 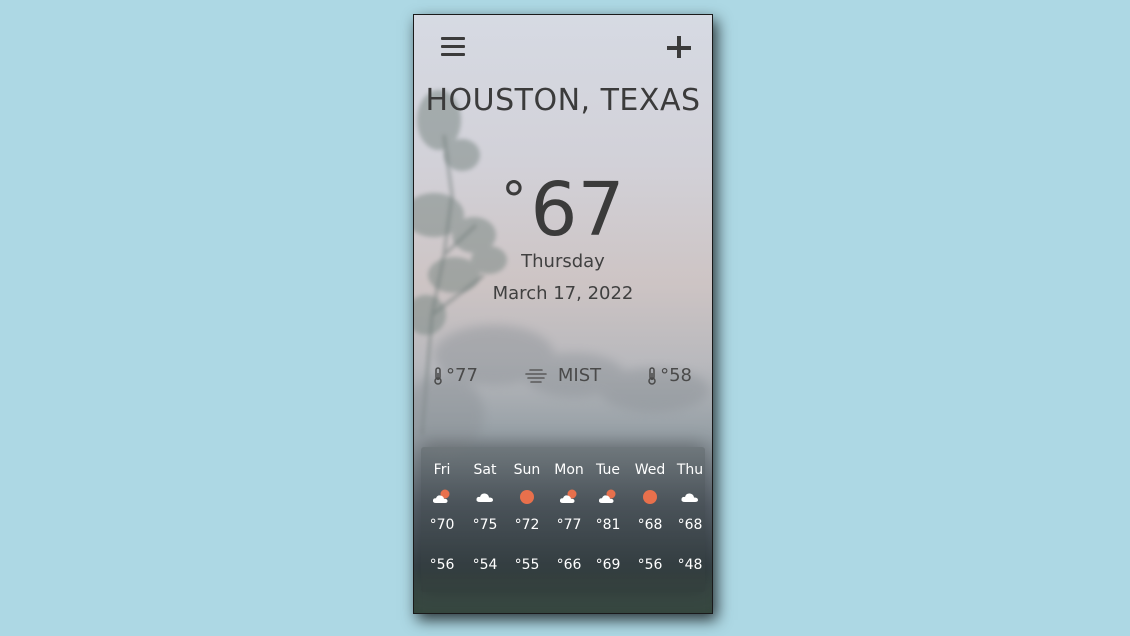 What do you see at coordinates (563, 293) in the screenshot?
I see `current-date: March 17, 2022` at bounding box center [563, 293].